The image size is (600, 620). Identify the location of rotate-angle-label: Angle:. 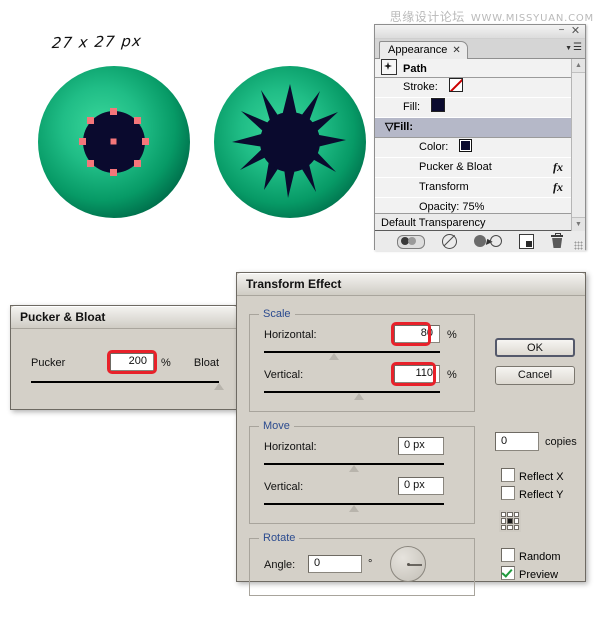
(280, 565).